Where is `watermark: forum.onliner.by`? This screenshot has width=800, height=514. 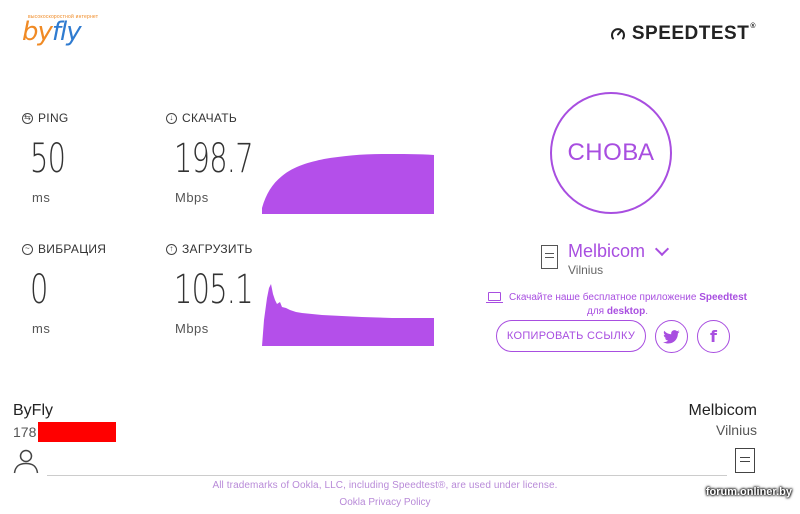
watermark: forum.onliner.by is located at coordinates (748, 492).